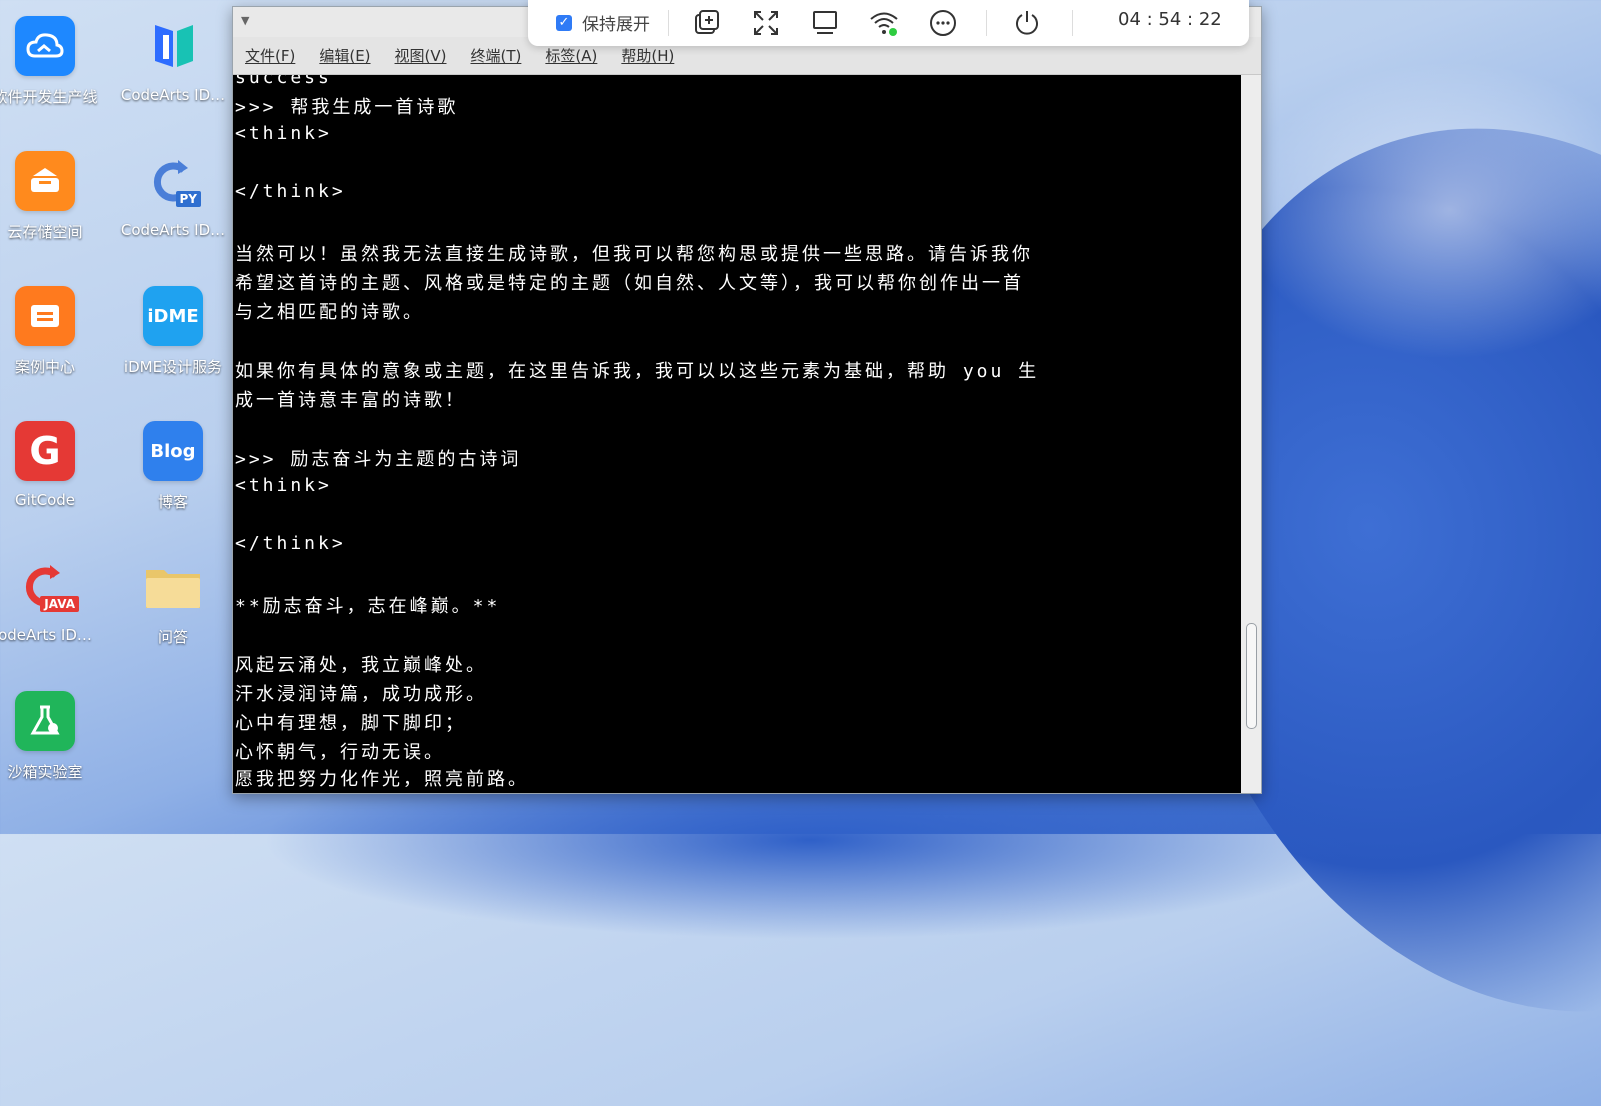  What do you see at coordinates (361, 694) in the screenshot?
I see `terminal-line: 汗水浸润诗篇，成功成形。` at bounding box center [361, 694].